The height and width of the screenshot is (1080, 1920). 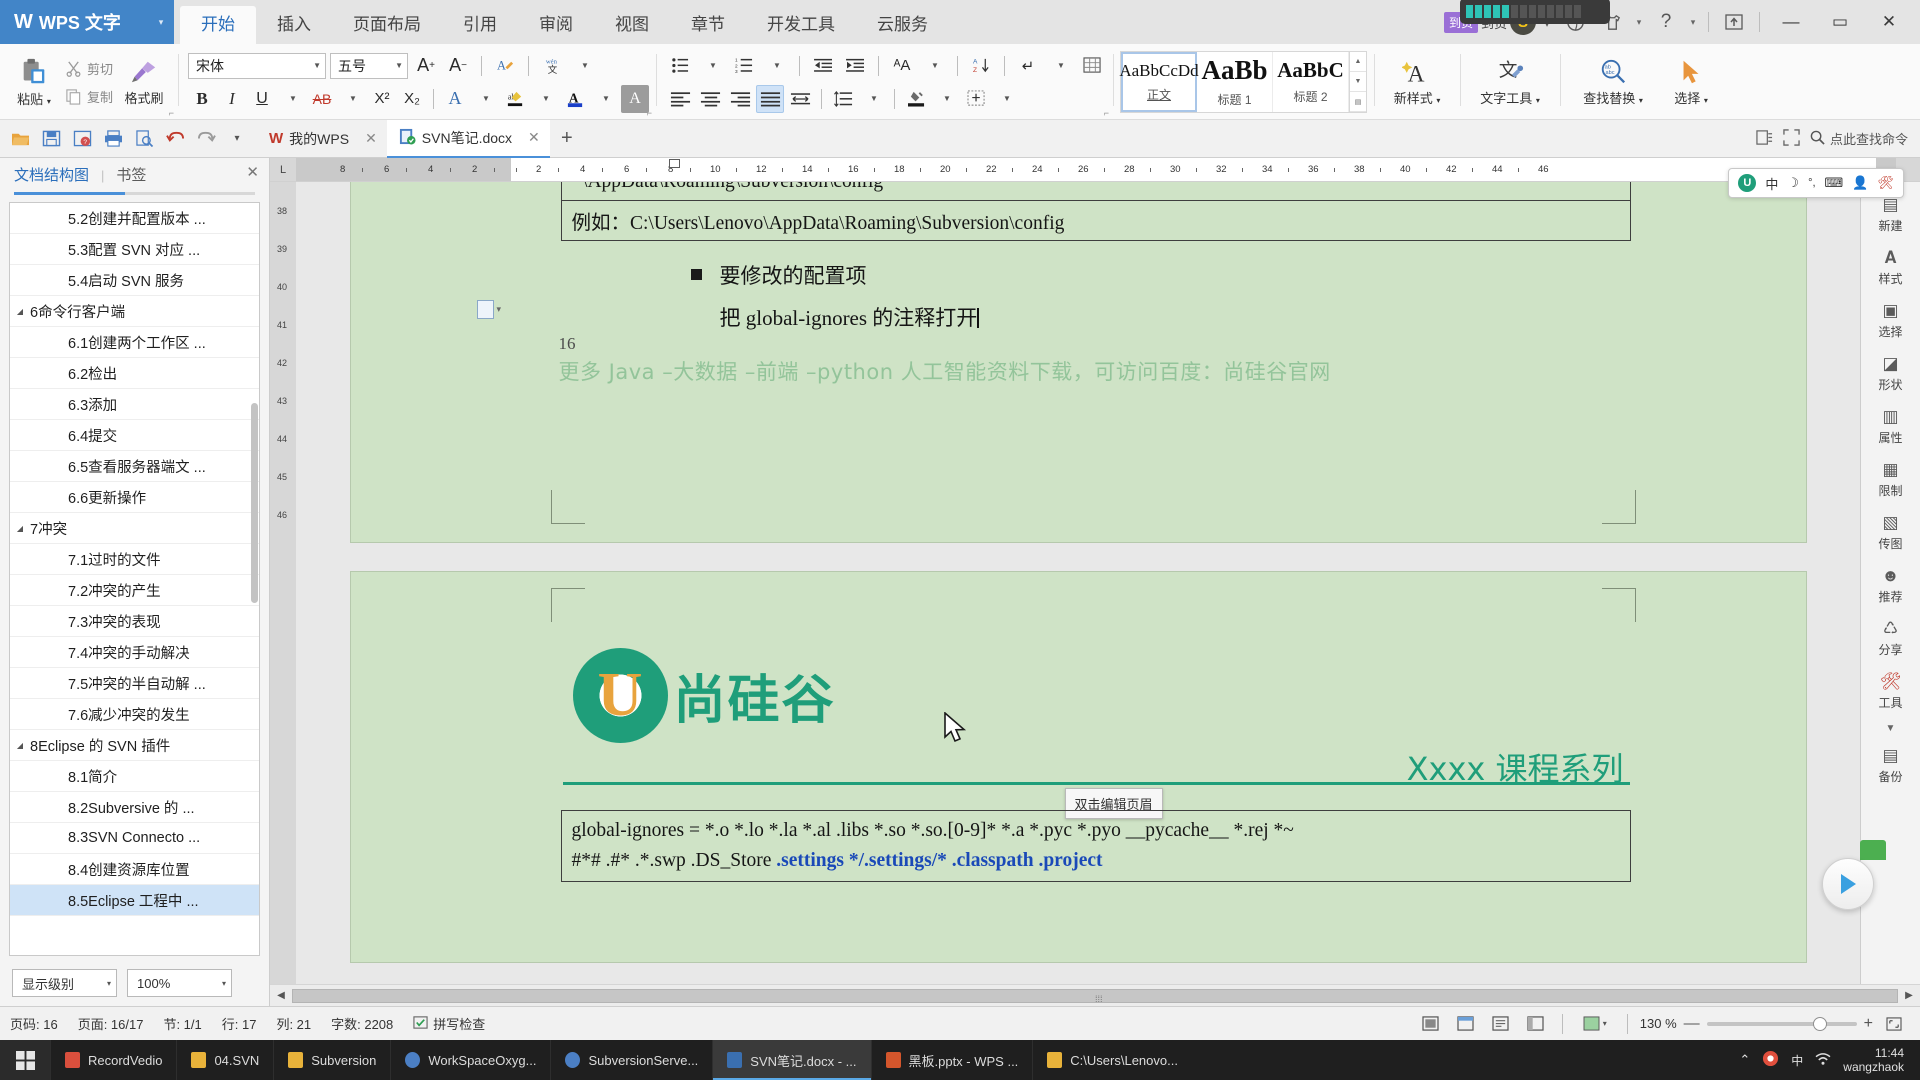 What do you see at coordinates (1891, 691) in the screenshot?
I see `taskpane-tools: 🛠 工具` at bounding box center [1891, 691].